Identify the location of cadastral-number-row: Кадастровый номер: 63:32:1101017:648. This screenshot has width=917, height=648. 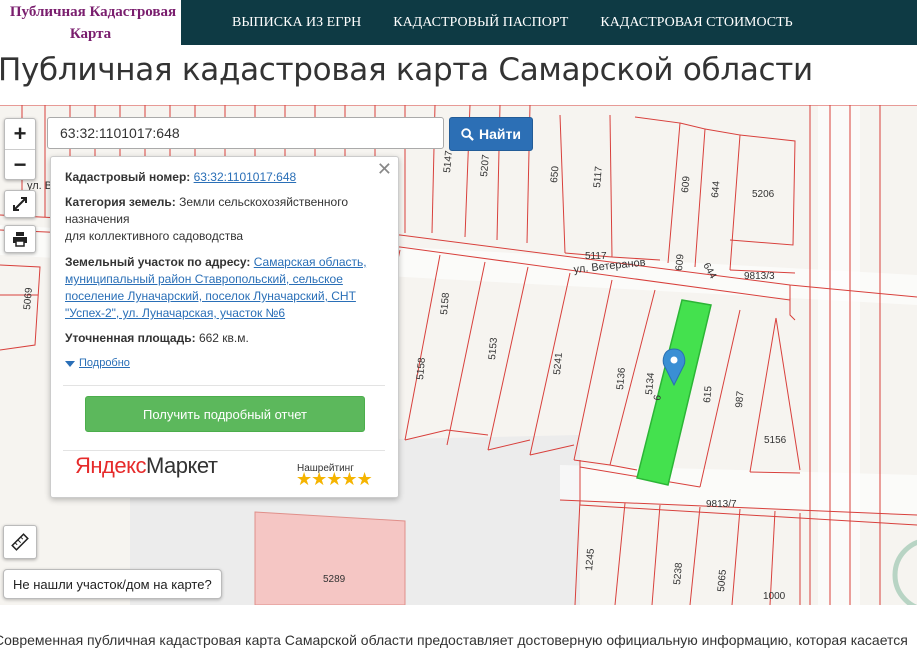
(220, 177).